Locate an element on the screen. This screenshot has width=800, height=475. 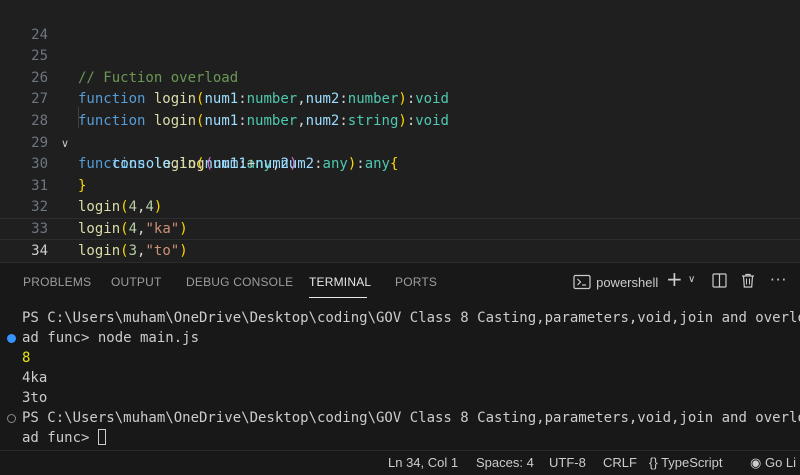
terminal-line: 4ka is located at coordinates (35, 378).